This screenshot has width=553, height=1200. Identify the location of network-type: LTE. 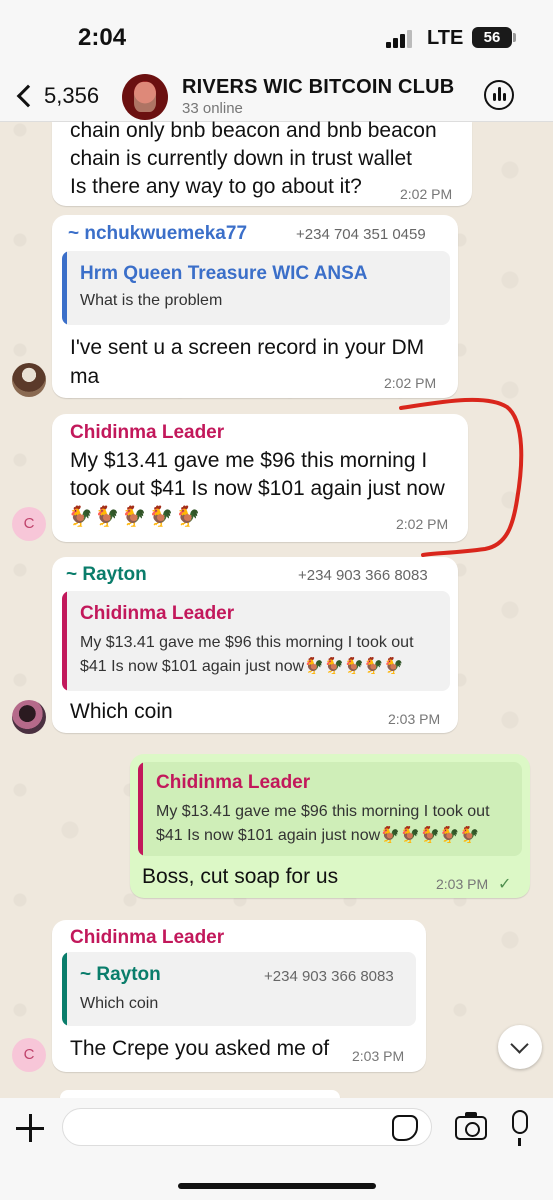
(445, 38).